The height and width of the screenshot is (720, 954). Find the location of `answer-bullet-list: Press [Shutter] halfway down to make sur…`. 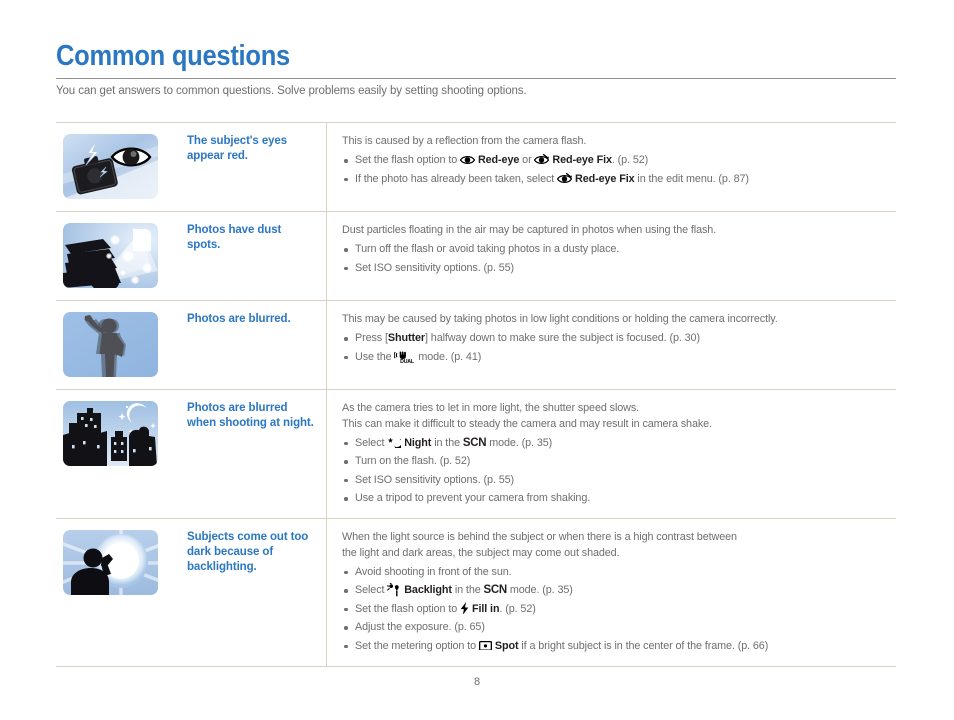

answer-bullet-list: Press [Shutter] halfway down to make sur… is located at coordinates (616, 348).